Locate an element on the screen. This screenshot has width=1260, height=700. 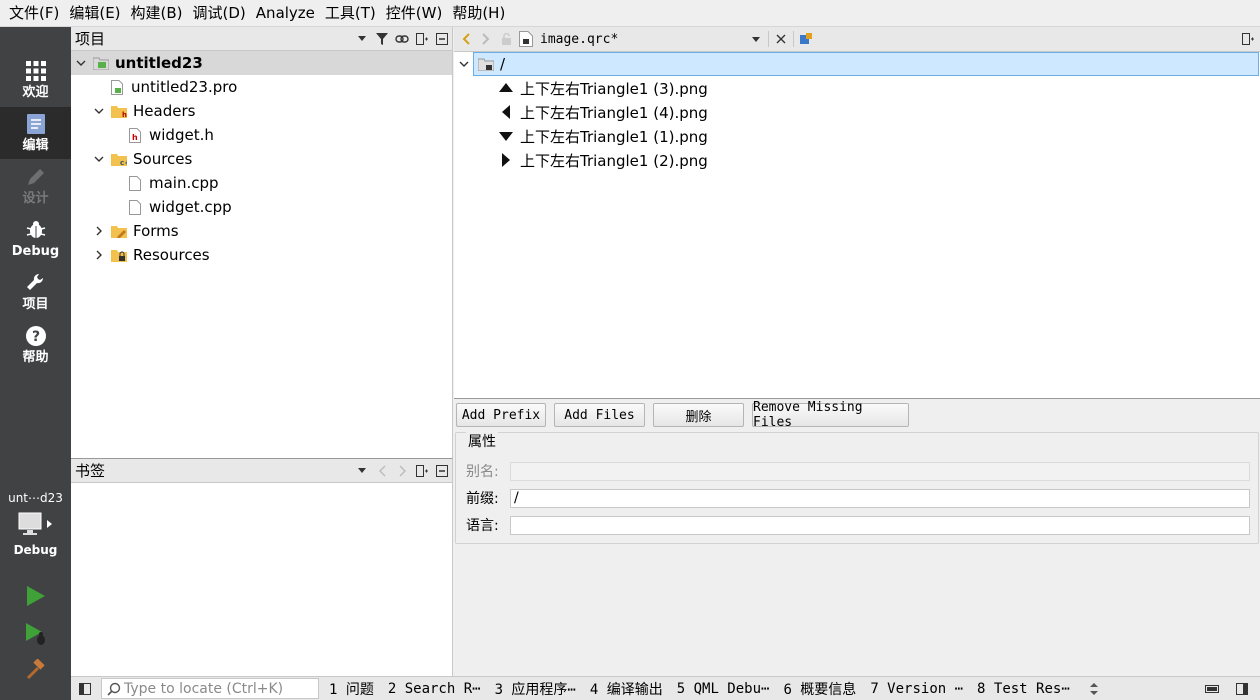
forward-icon is located at coordinates (486, 39).